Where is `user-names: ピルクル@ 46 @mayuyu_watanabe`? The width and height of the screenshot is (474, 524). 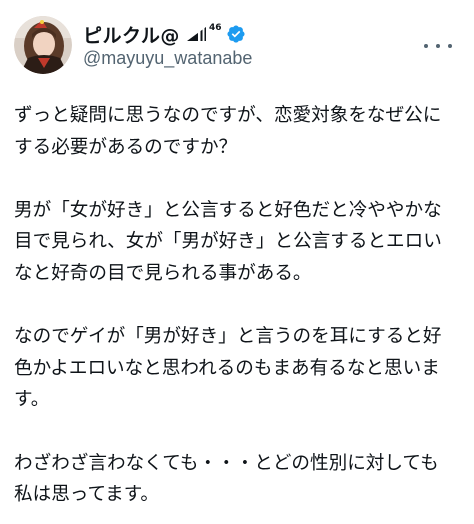
user-names: ピルクル@ 46 @mayuyu_watanabe is located at coordinates (167, 45).